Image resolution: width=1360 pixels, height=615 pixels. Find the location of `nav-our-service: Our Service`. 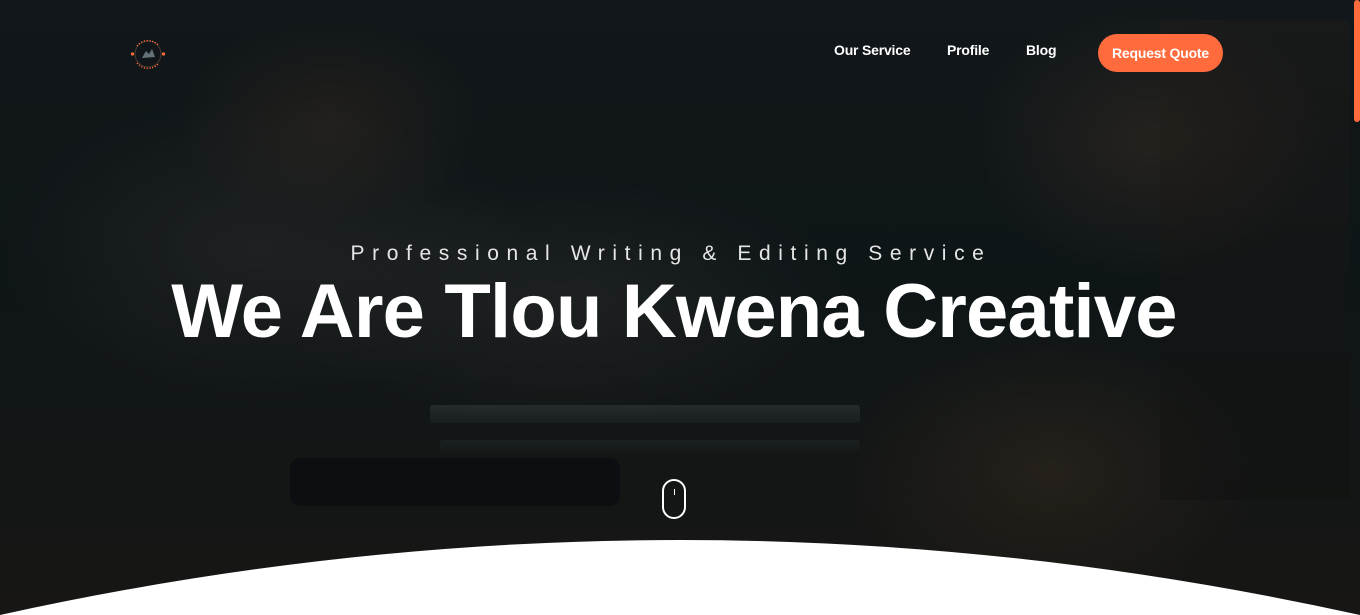

nav-our-service: Our Service is located at coordinates (872, 50).